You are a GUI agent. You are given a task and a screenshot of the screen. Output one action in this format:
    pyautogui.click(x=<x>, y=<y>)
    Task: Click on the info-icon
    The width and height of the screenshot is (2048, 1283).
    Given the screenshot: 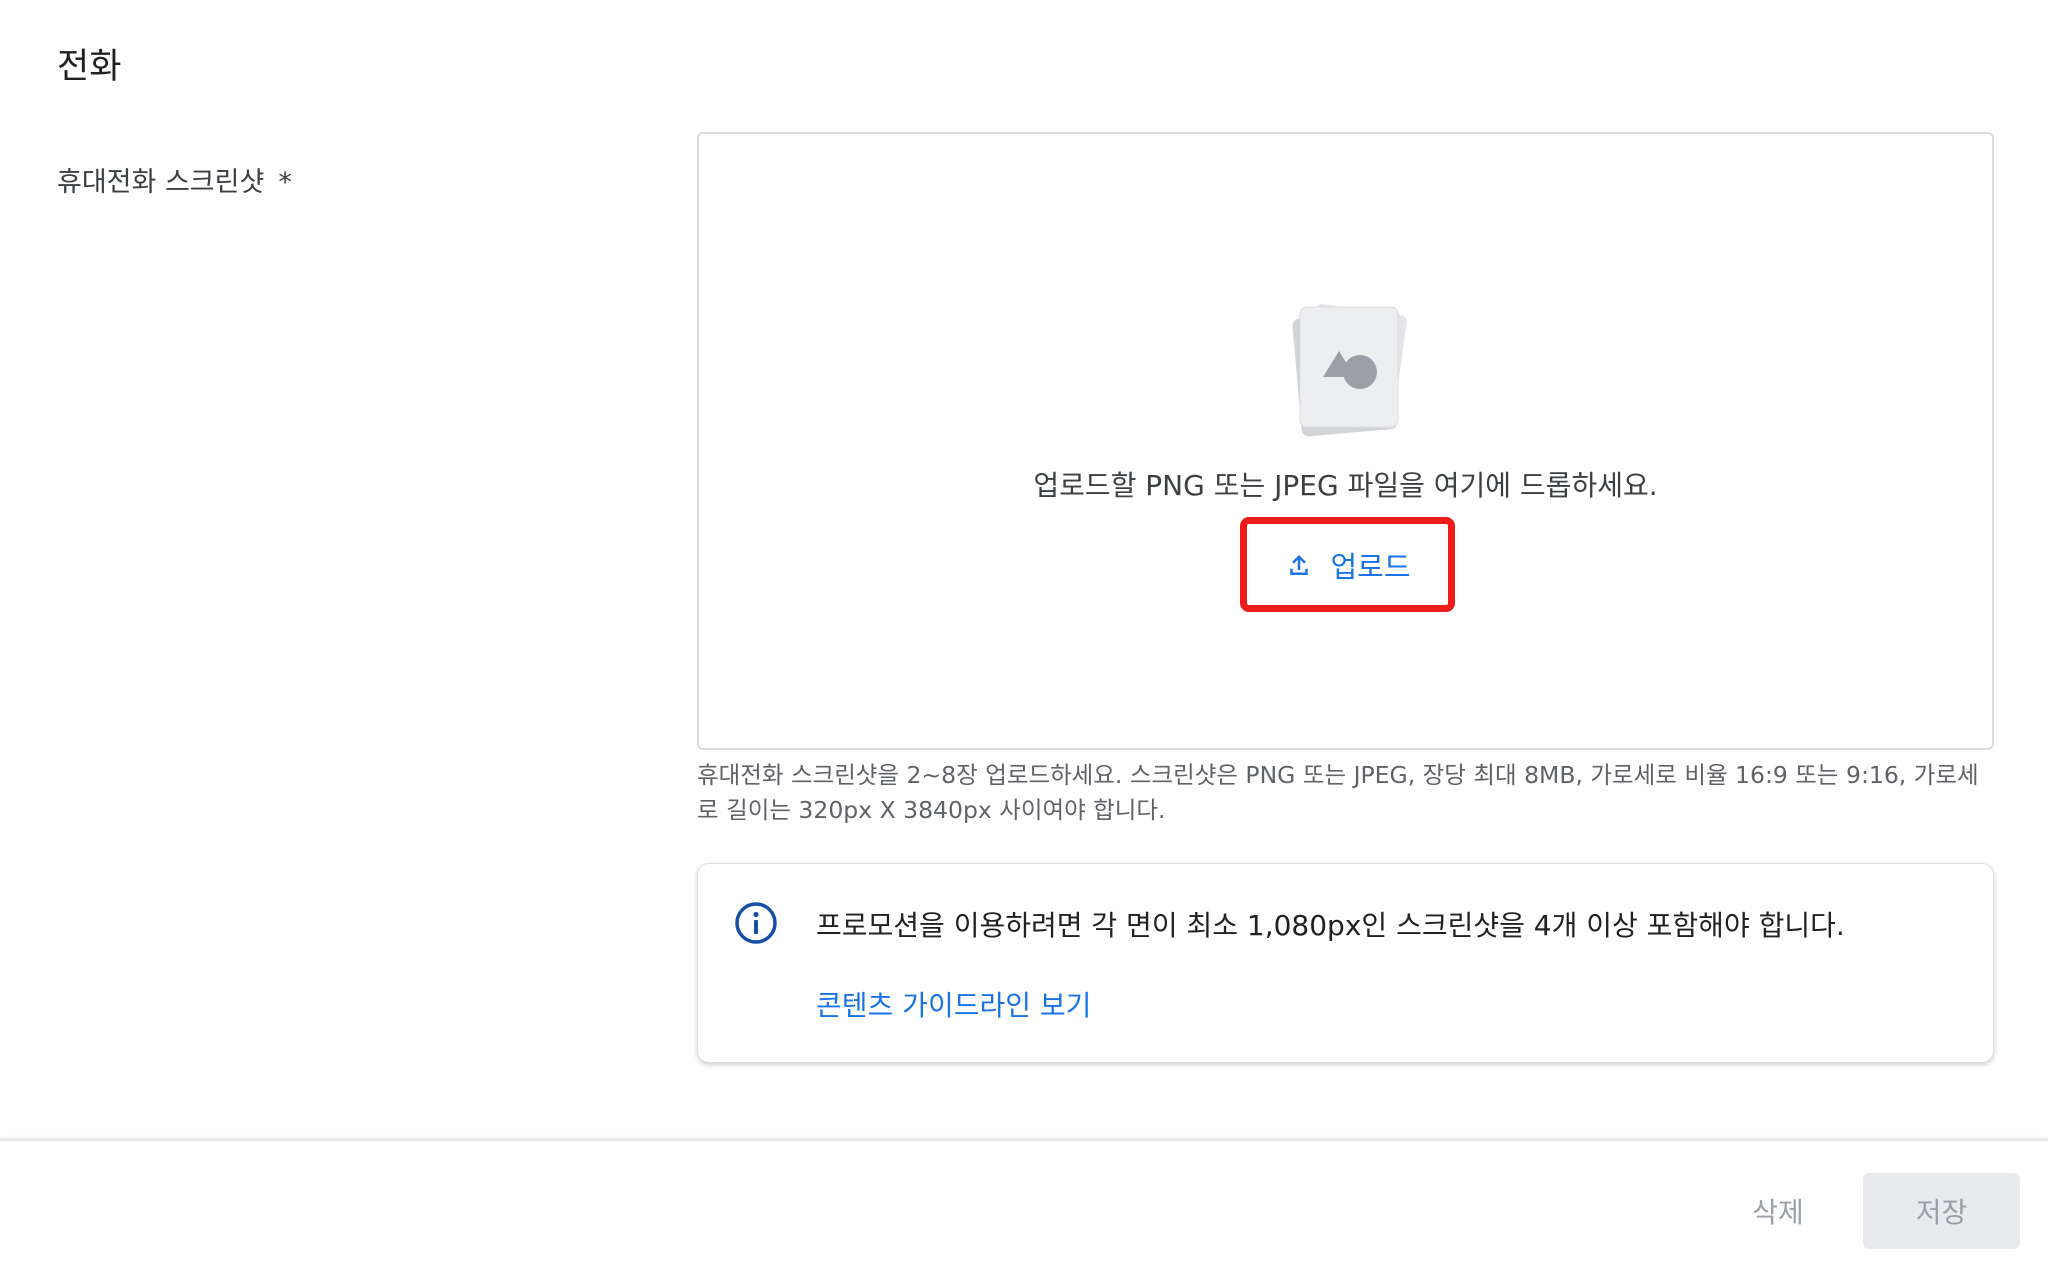 What is the action you would take?
    pyautogui.click(x=756, y=923)
    